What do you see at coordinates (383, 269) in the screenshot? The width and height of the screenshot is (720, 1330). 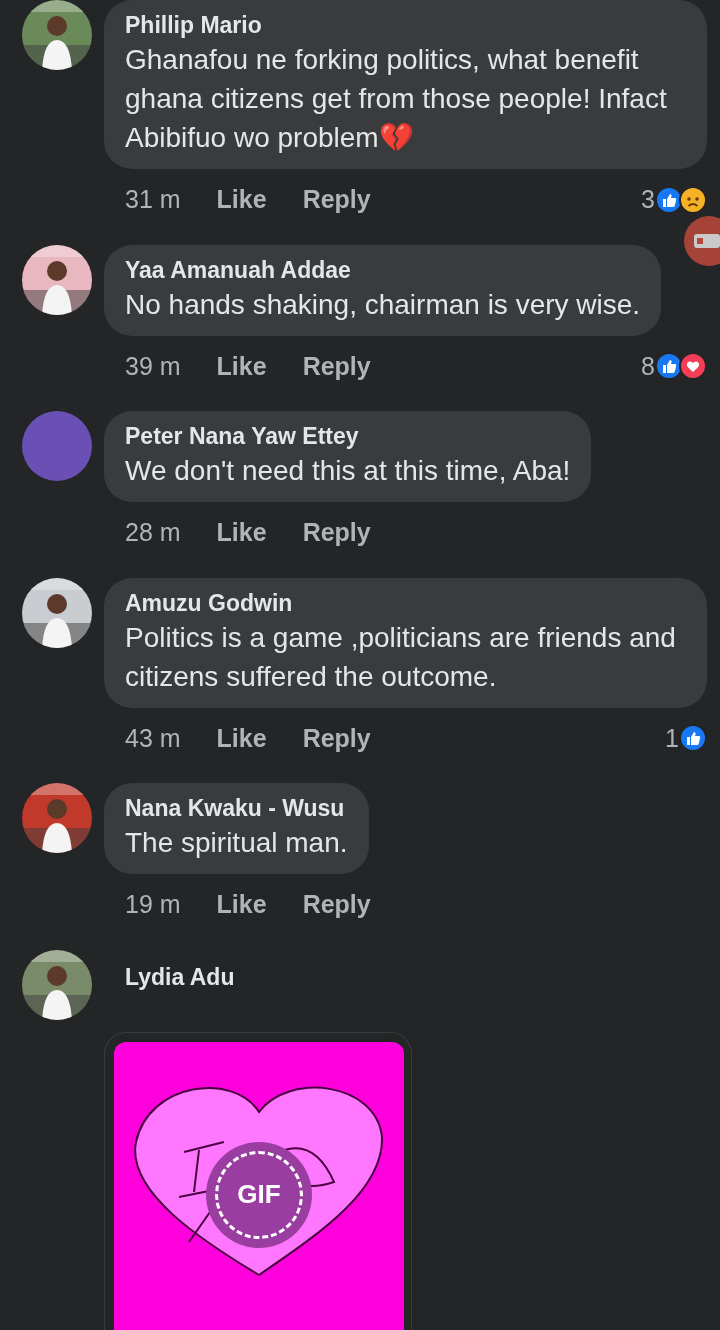 I see `commenter-name: Yaa Amanuah Addae` at bounding box center [383, 269].